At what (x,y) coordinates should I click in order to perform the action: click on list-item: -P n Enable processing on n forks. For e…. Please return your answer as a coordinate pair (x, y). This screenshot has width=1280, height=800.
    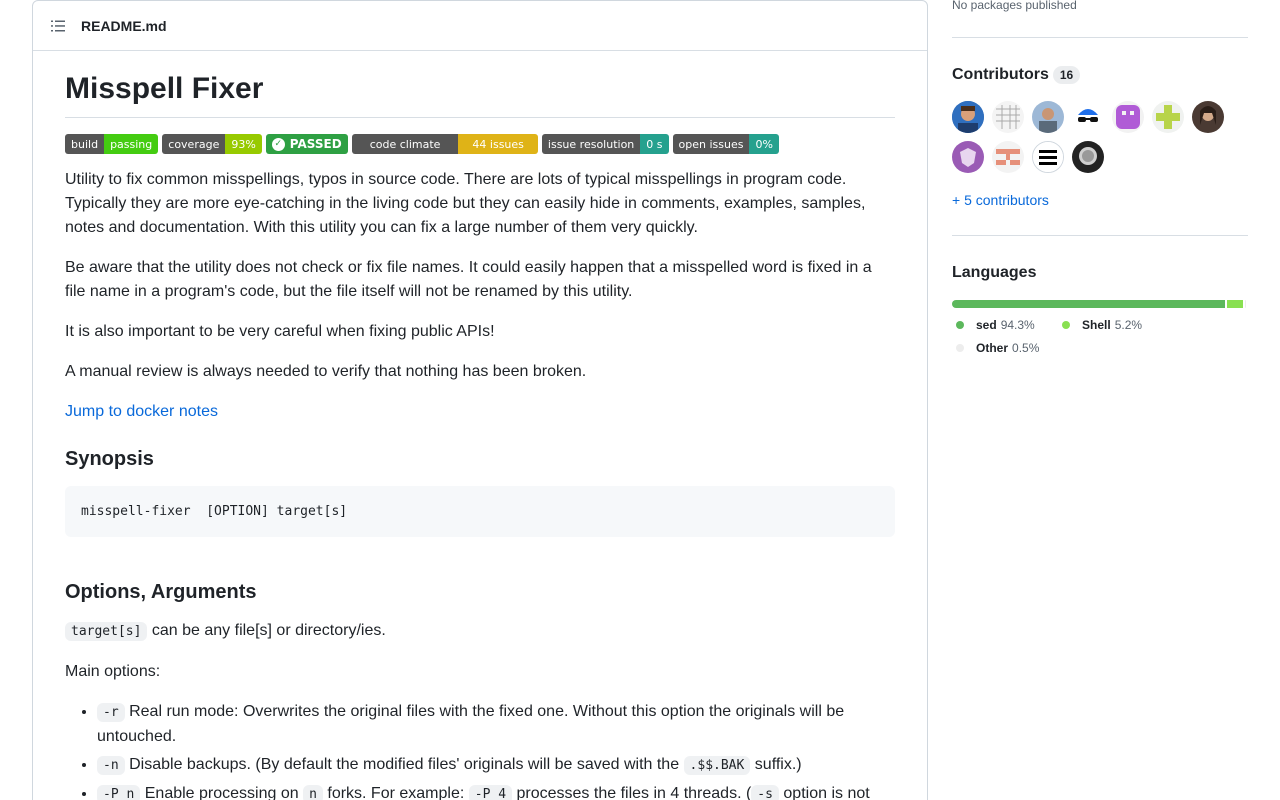
    Looking at the image, I should click on (496, 791).